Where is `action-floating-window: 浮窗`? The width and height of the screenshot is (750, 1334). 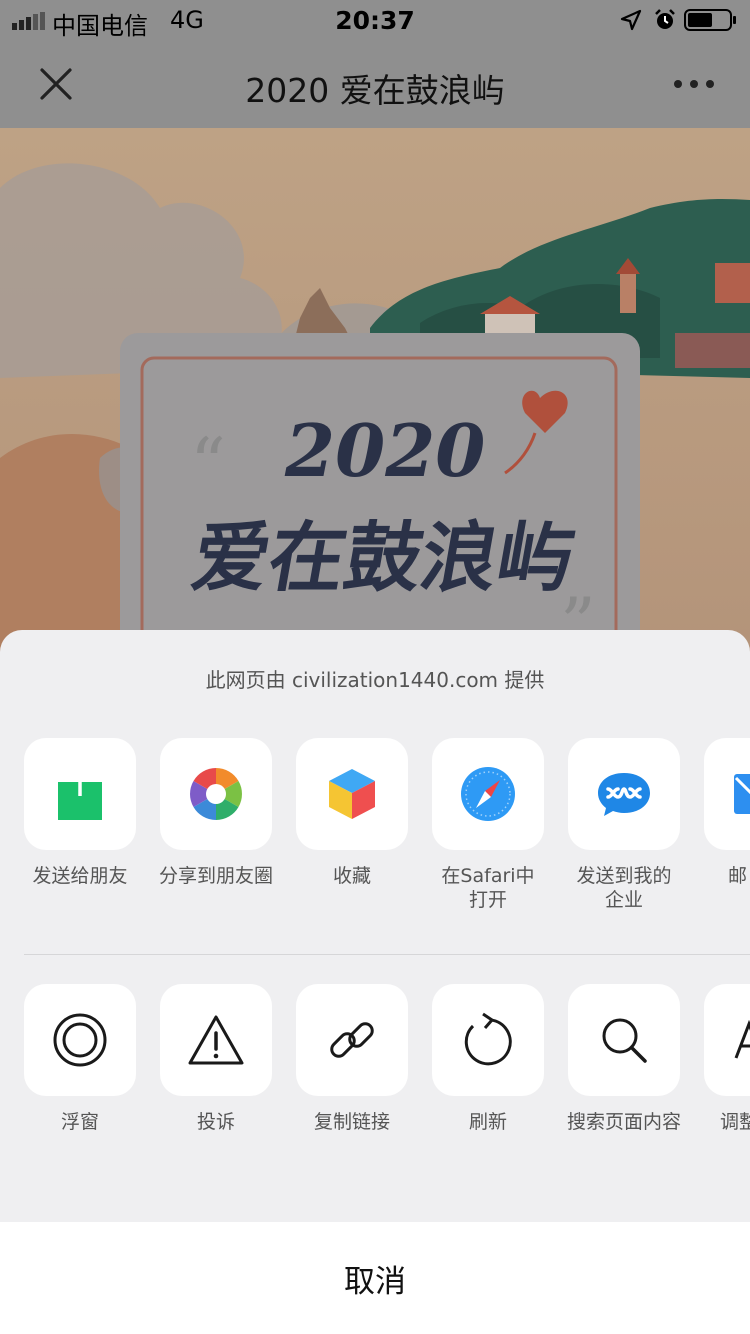 action-floating-window: 浮窗 is located at coordinates (80, 1059).